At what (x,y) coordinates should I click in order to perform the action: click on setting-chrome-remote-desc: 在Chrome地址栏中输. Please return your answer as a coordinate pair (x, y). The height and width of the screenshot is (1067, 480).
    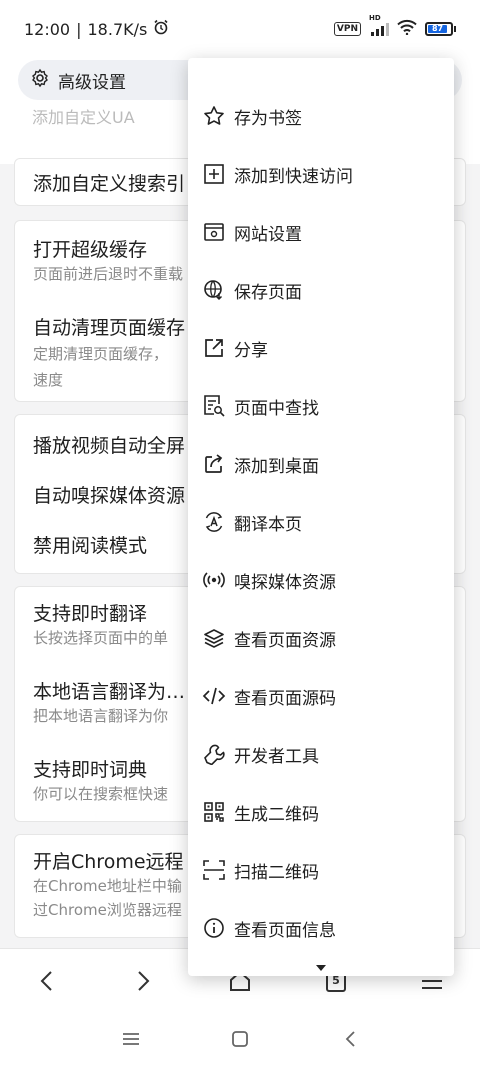
    Looking at the image, I should click on (107, 886).